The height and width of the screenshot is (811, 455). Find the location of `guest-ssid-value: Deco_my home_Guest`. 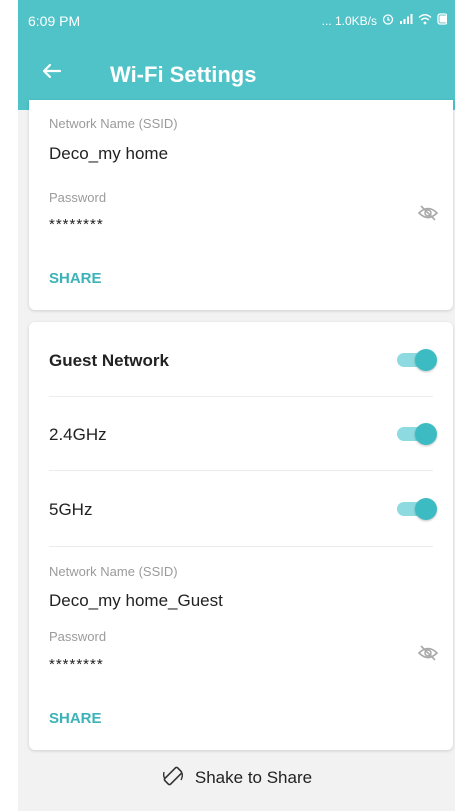

guest-ssid-value: Deco_my home_Guest is located at coordinates (136, 600).